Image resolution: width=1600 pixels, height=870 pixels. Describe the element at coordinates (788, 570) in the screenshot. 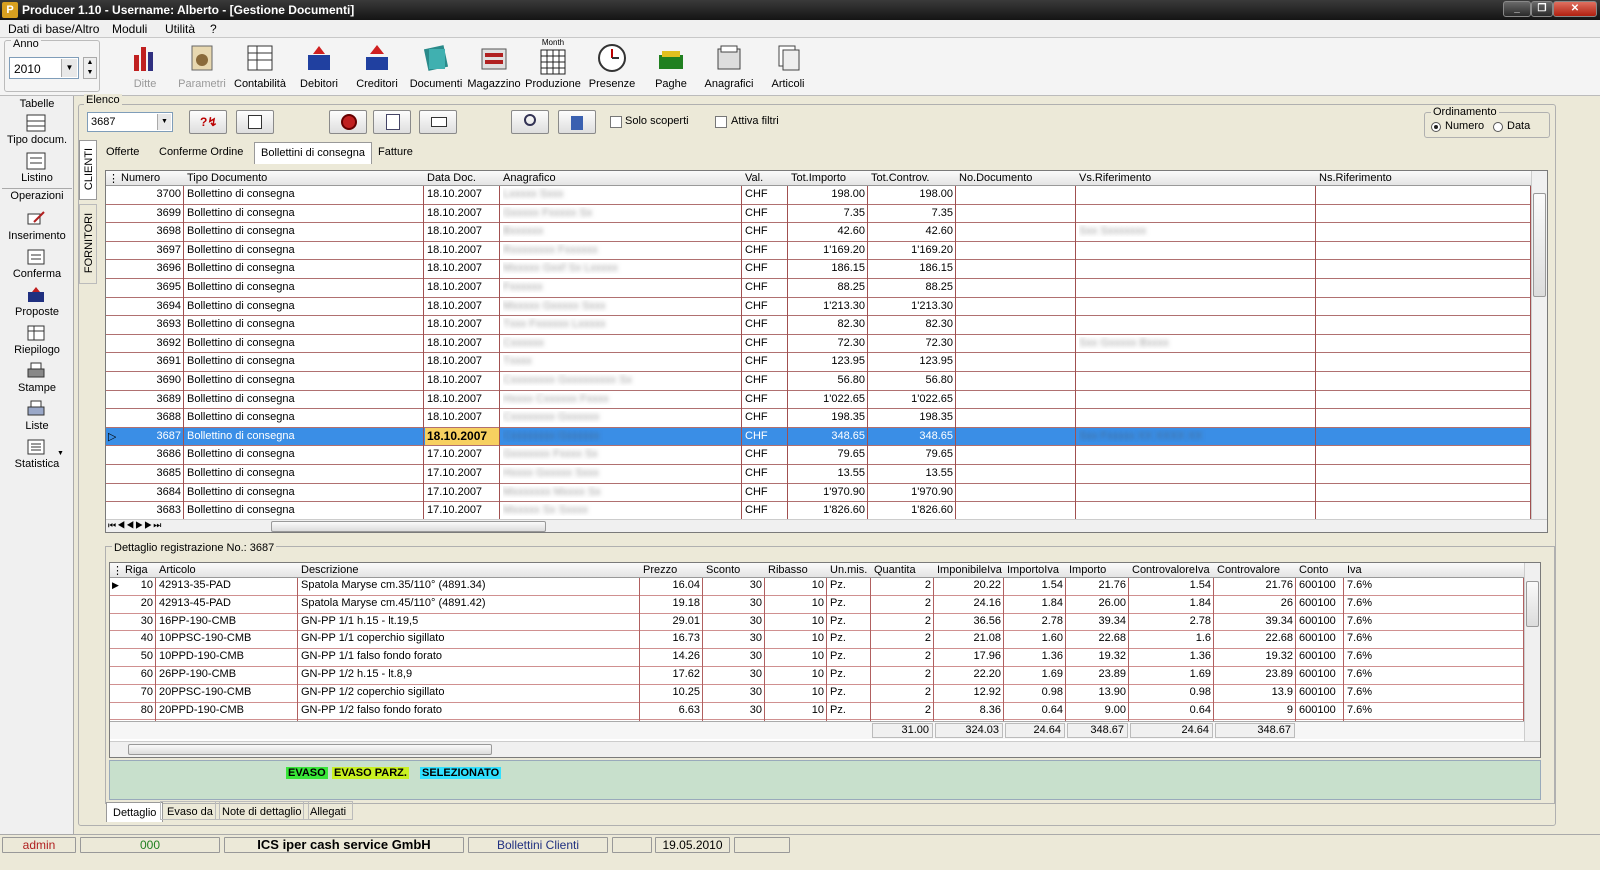

I see `column-header: Ribasso` at that location.